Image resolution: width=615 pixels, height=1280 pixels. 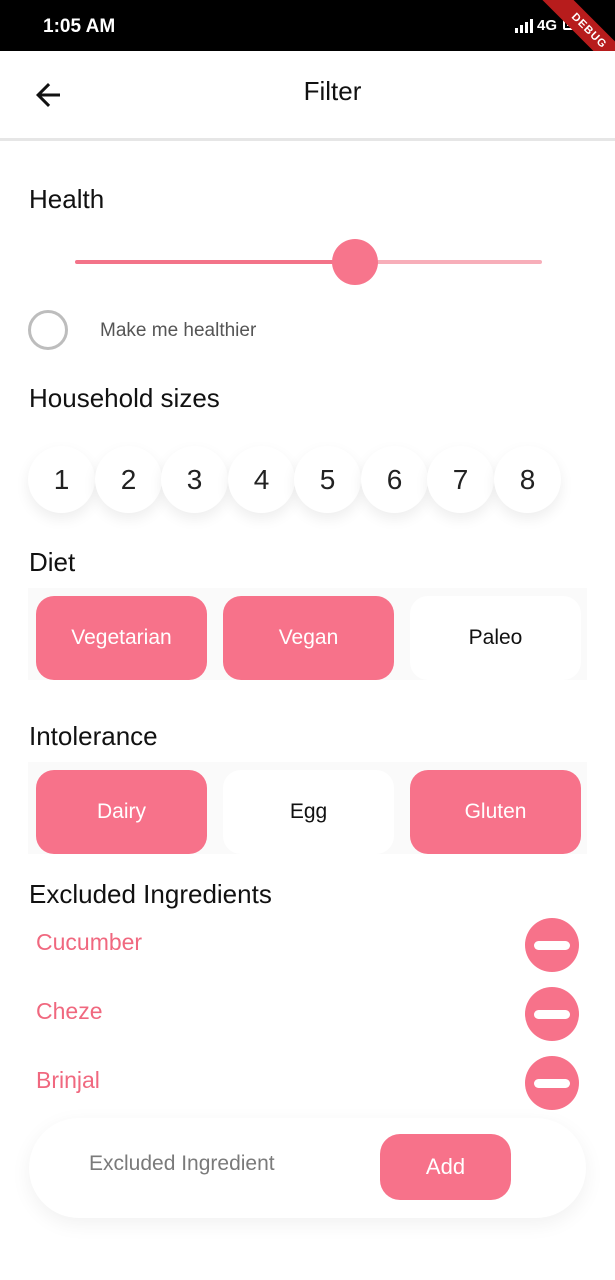 I want to click on intolerance-chip-egg: Egg, so click(x=308, y=812).